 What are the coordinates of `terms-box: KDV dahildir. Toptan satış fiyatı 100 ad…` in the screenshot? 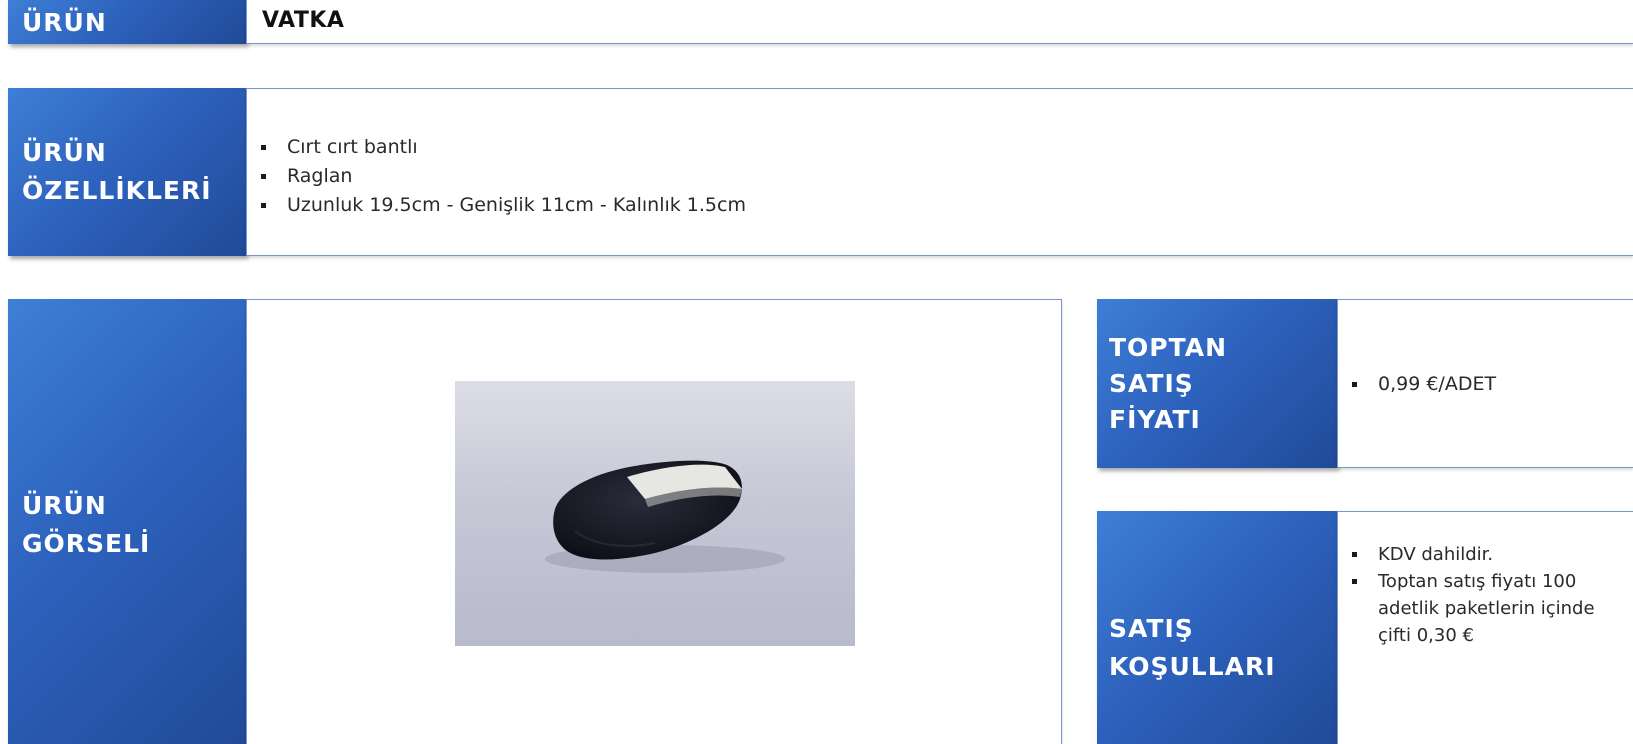 It's located at (1485, 627).